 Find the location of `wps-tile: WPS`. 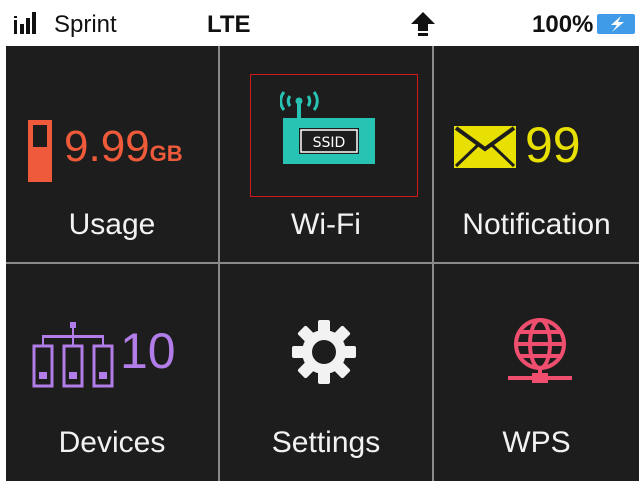

wps-tile: WPS is located at coordinates (536, 372).